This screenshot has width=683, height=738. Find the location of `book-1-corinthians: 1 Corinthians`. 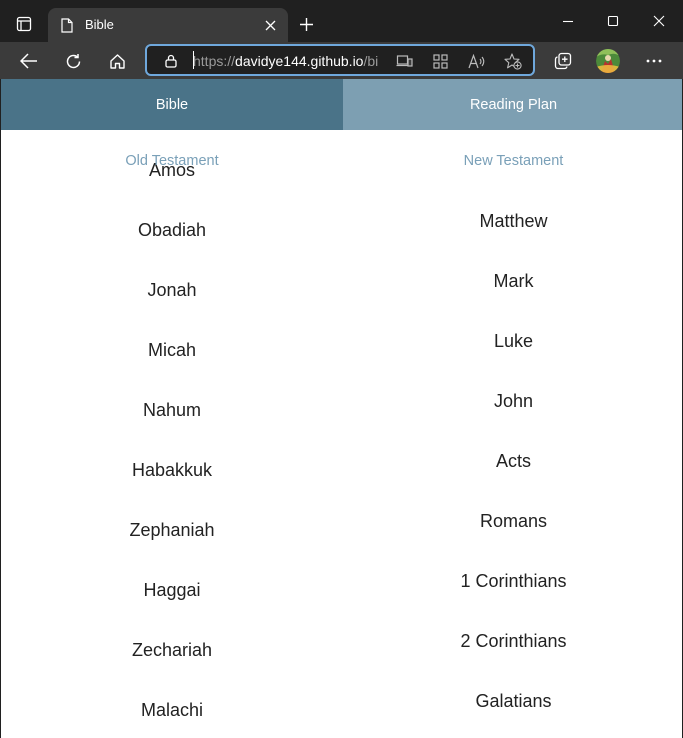

book-1-corinthians: 1 Corinthians is located at coordinates (512, 581).